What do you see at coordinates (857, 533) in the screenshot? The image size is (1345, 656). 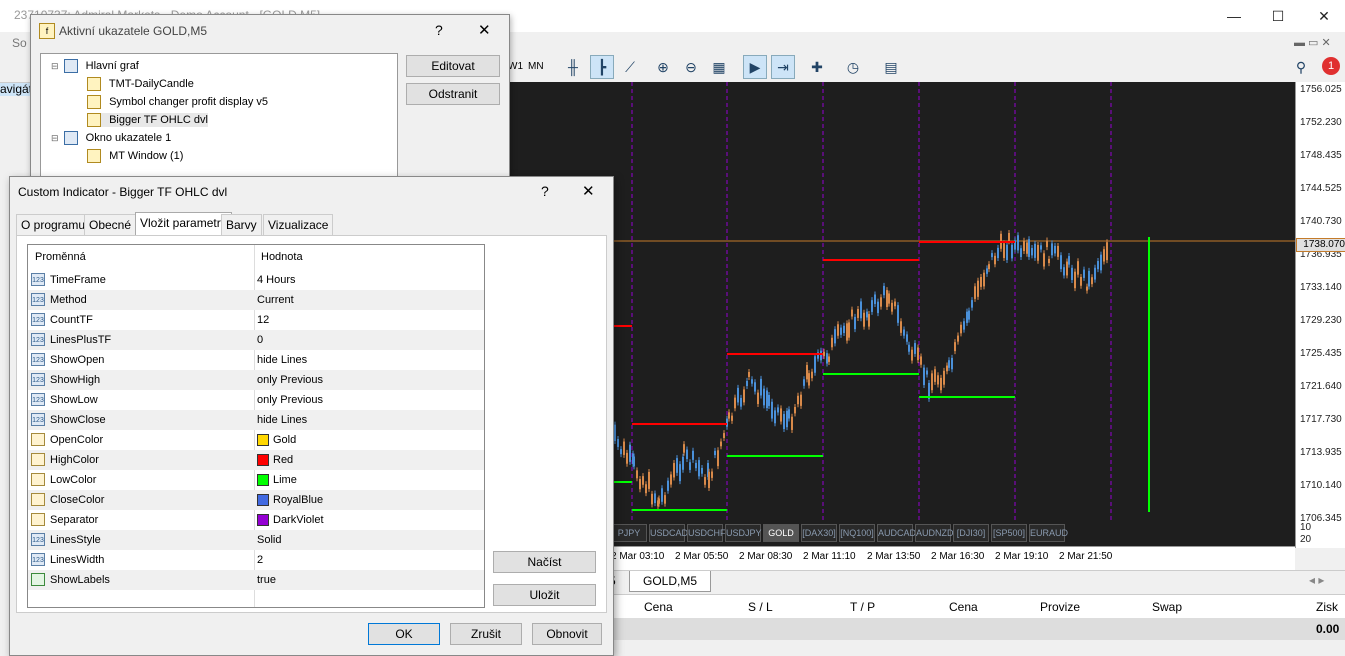 I see `symbol-button-nq100: [NQ100]` at bounding box center [857, 533].